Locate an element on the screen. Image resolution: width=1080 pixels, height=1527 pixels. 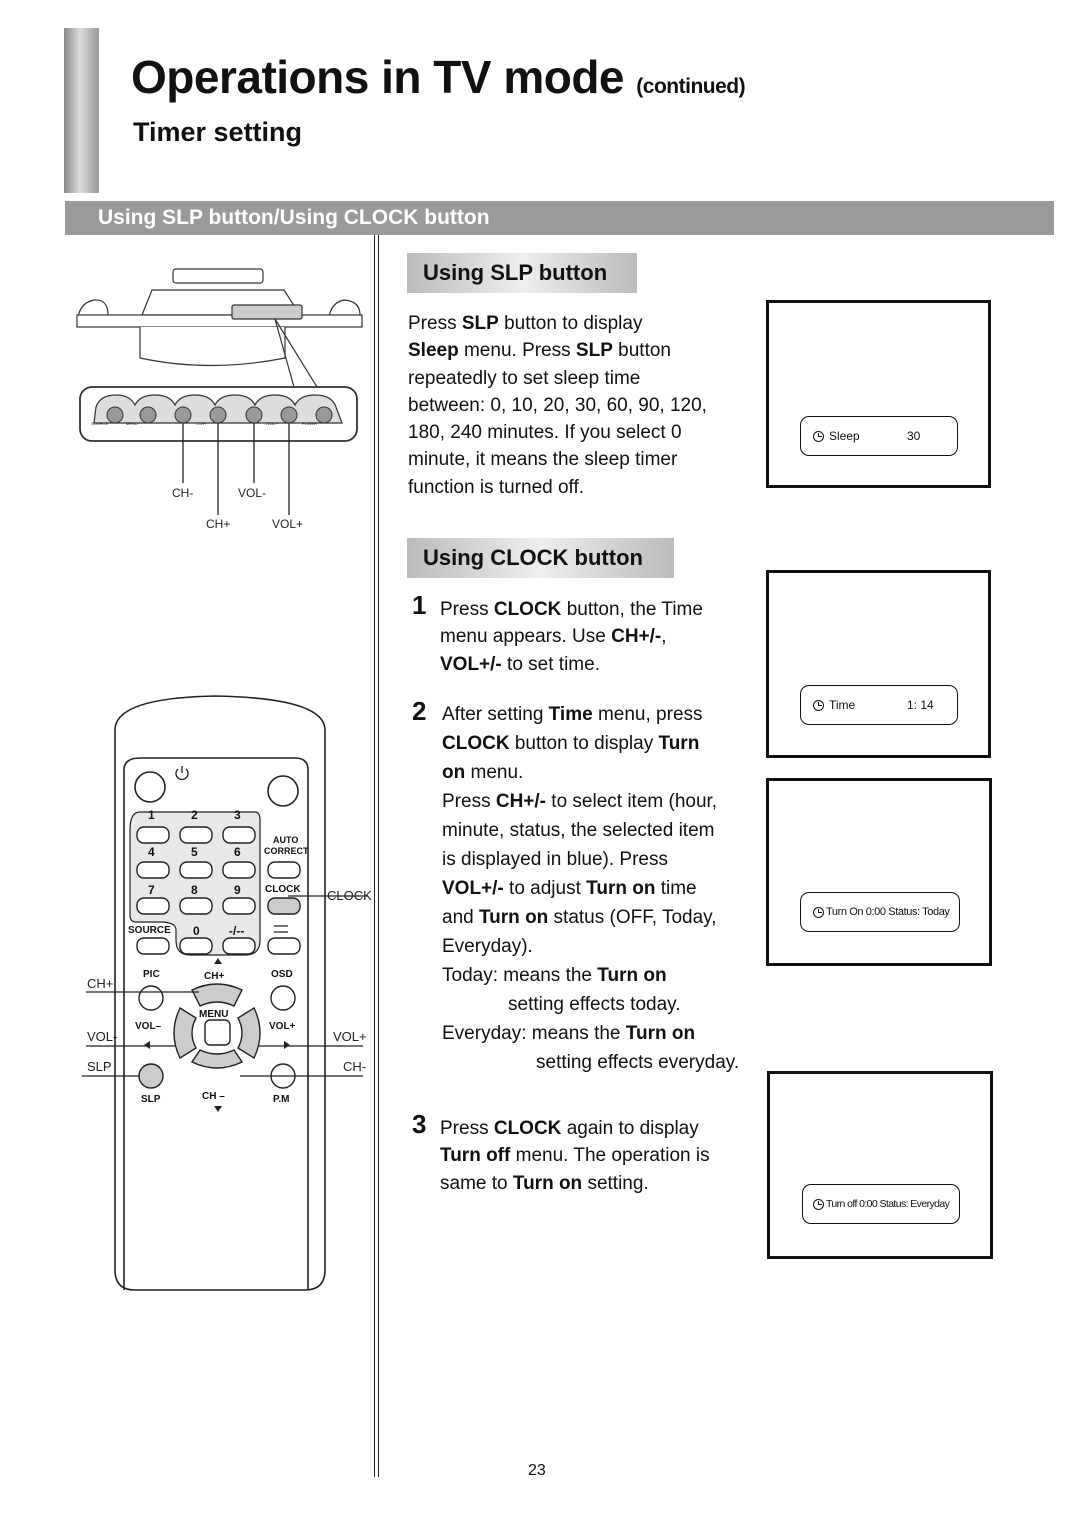
key-label-6: 6 is located at coordinates (237, 852).